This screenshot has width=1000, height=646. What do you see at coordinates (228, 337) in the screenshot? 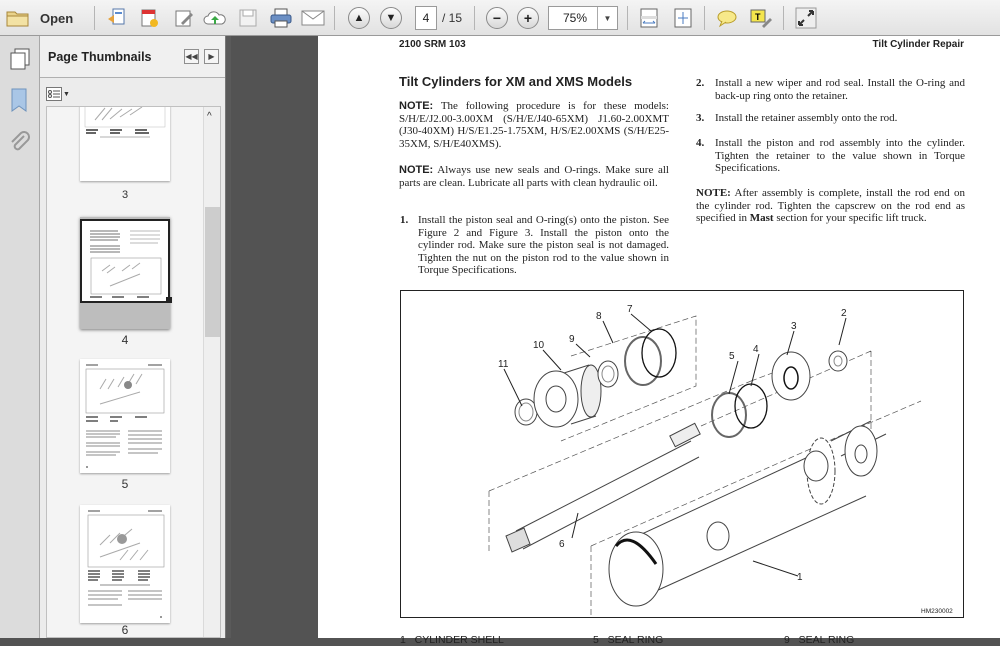
I see `panel-splitter` at bounding box center [228, 337].